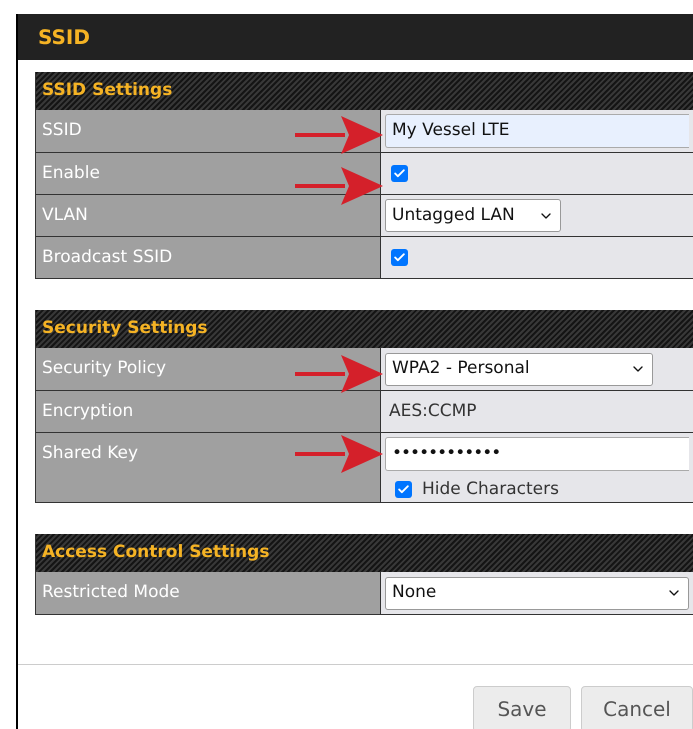  What do you see at coordinates (637, 707) in the screenshot?
I see `dialog-button: Cancel` at bounding box center [637, 707].